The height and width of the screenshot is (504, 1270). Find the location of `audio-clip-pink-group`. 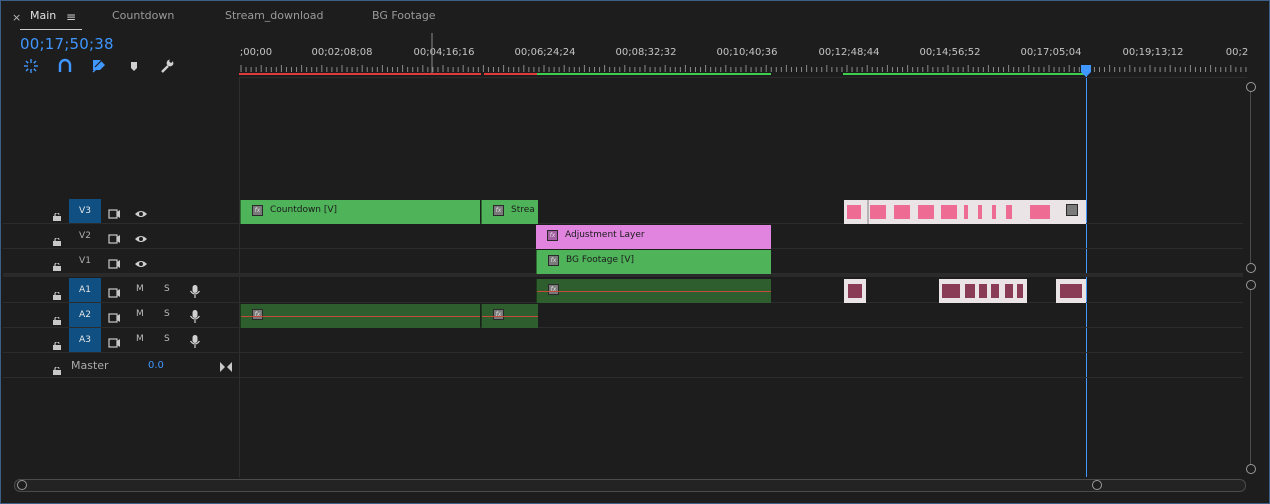

audio-clip-pink-group is located at coordinates (983, 291).